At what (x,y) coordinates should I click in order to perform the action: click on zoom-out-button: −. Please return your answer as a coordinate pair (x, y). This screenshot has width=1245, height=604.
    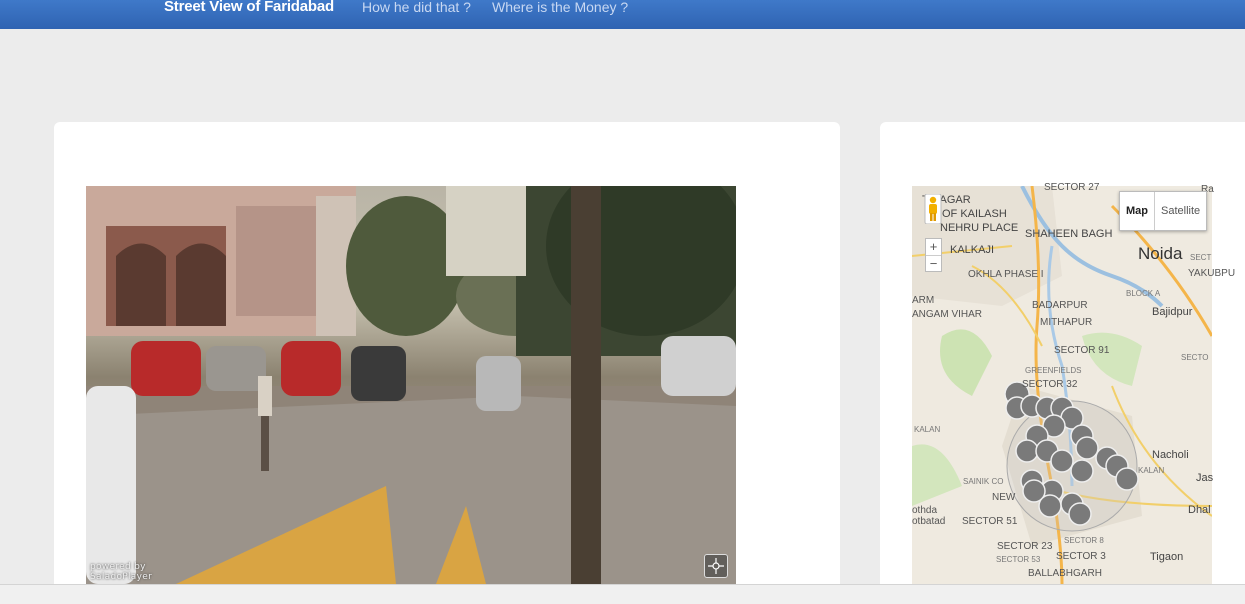
    Looking at the image, I should click on (933, 263).